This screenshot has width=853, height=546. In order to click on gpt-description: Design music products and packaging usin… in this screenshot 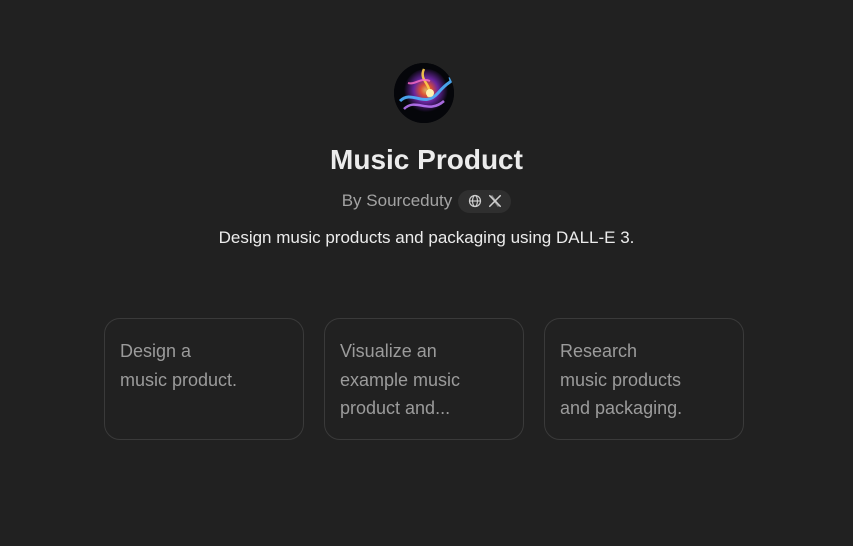, I will do `click(426, 237)`.